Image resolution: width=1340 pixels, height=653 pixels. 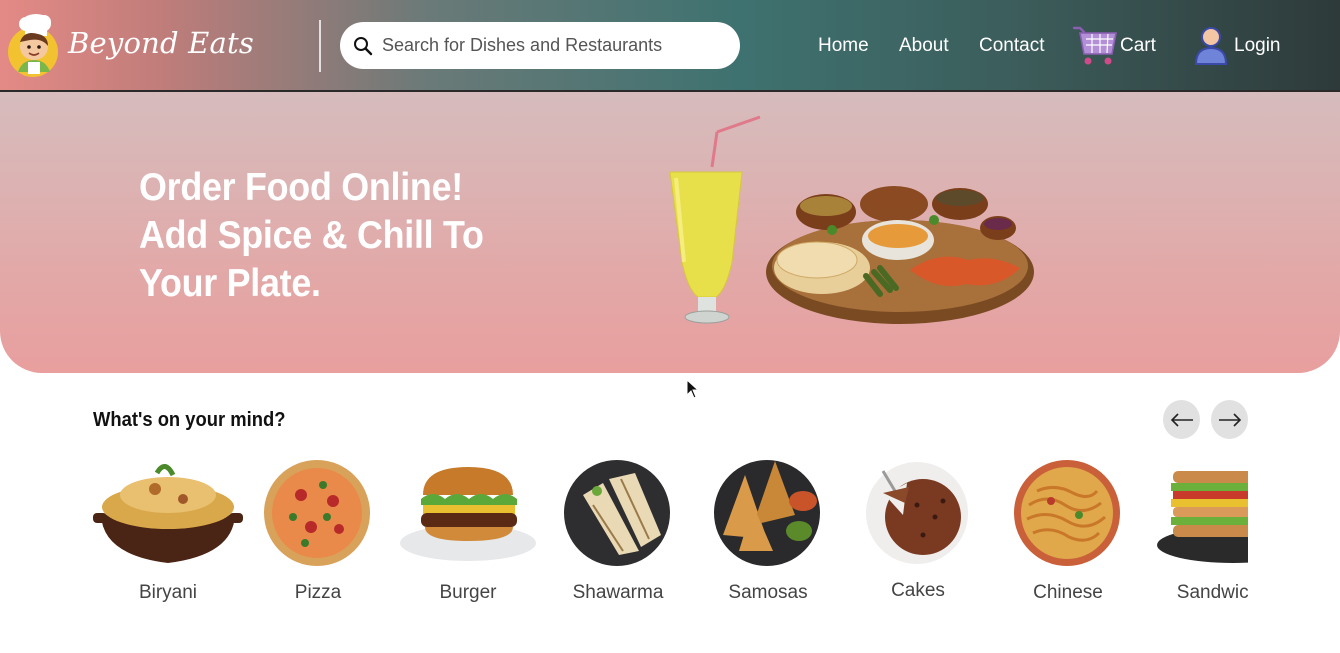 What do you see at coordinates (552, 45) in the screenshot?
I see `search-input` at bounding box center [552, 45].